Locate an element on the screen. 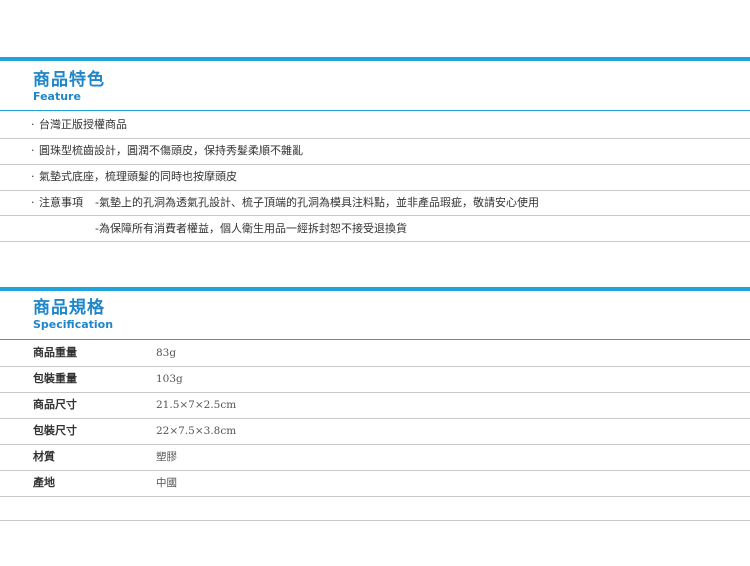 This screenshot has width=750, height=566. feature-top-bar is located at coordinates (375, 59).